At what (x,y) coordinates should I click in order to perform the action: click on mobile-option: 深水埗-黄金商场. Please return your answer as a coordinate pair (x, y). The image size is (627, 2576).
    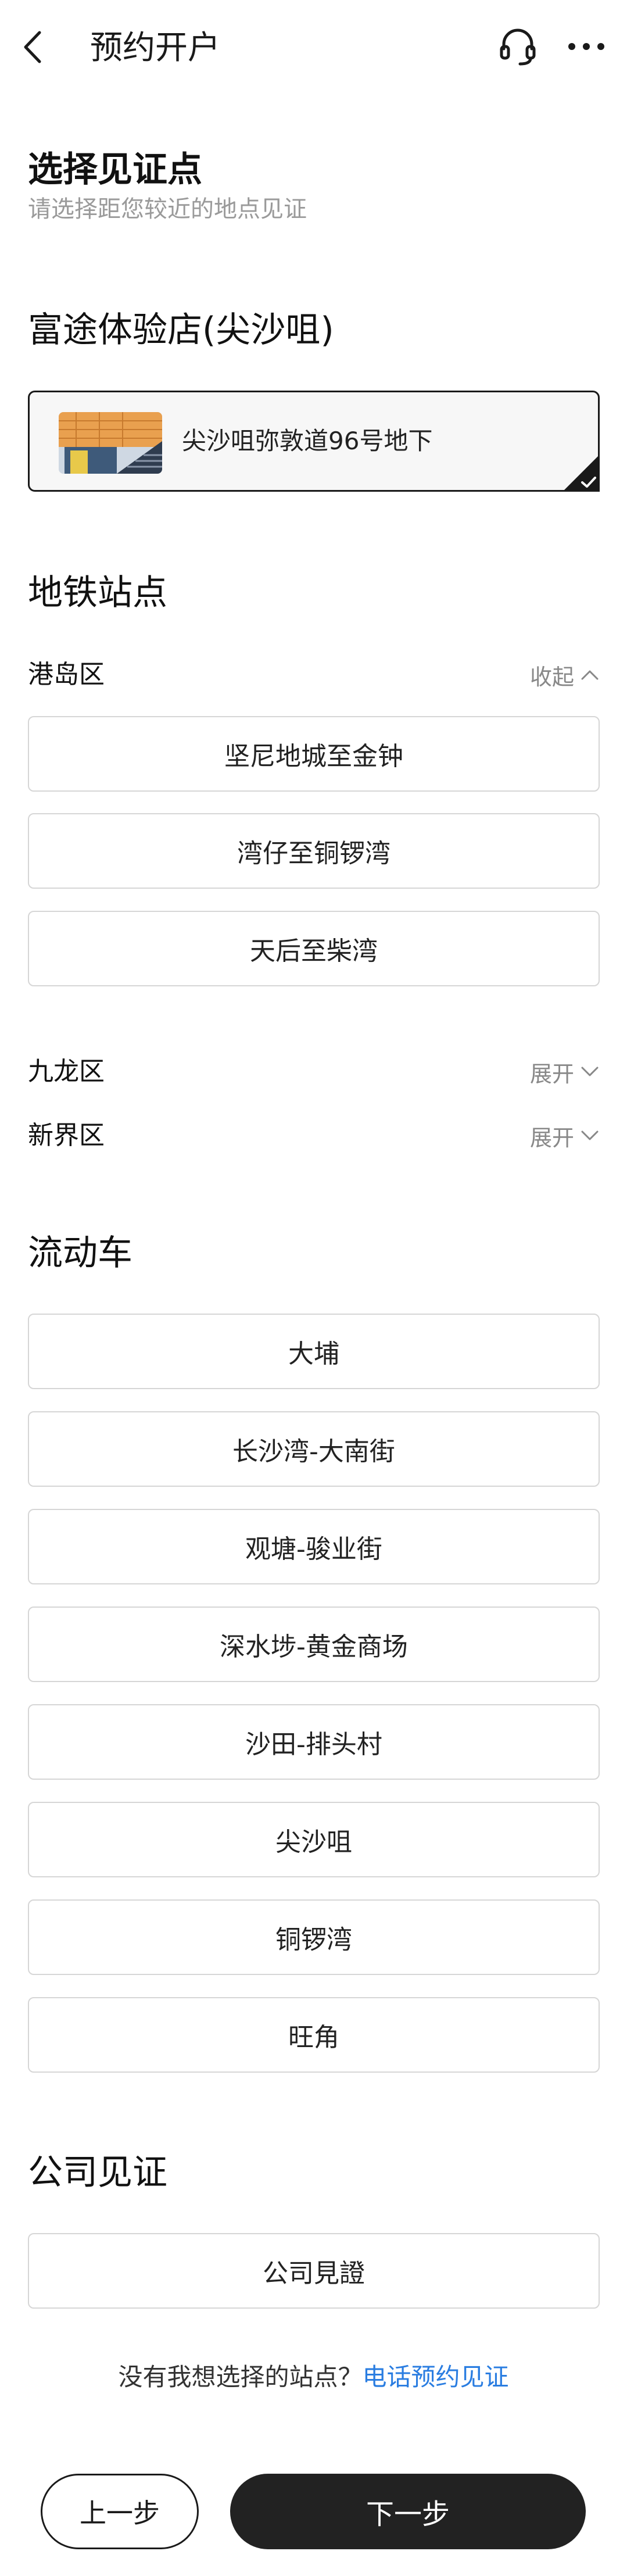
    Looking at the image, I should click on (314, 1645).